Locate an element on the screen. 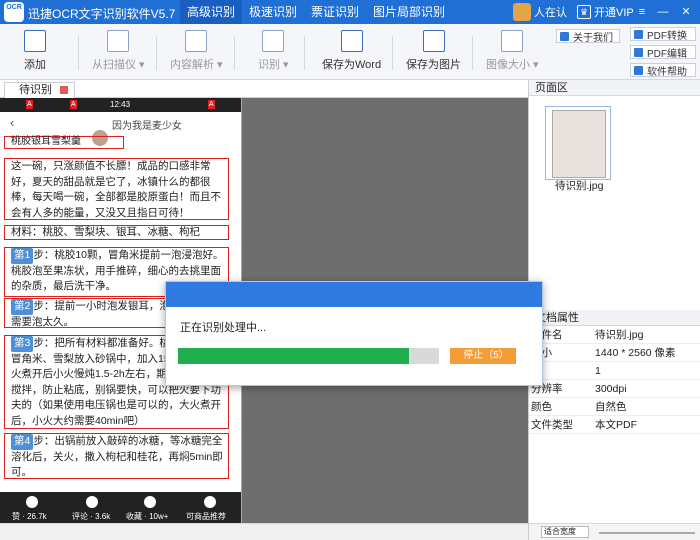  app-title: 迅捷OCR文字识别软件V5.7 is located at coordinates (102, 14).